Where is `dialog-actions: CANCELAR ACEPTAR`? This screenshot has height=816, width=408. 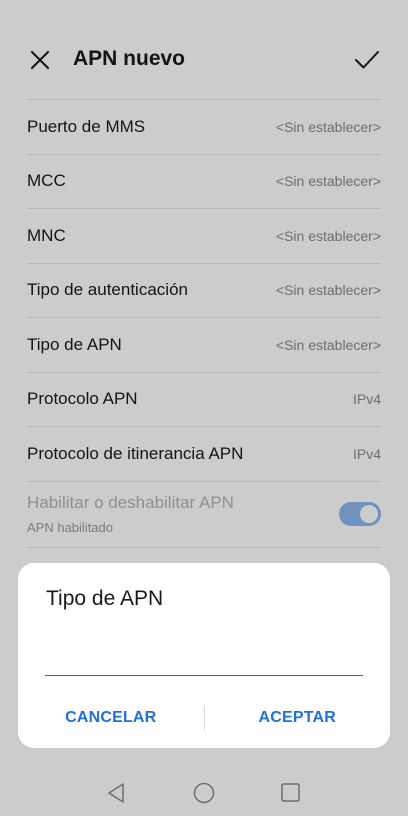
dialog-actions: CANCELAR ACEPTAR is located at coordinates (204, 718).